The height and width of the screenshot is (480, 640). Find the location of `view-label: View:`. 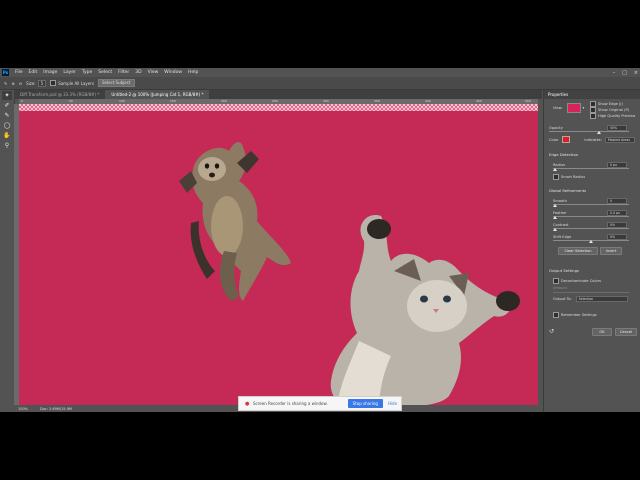

view-label: View: is located at coordinates (558, 108).